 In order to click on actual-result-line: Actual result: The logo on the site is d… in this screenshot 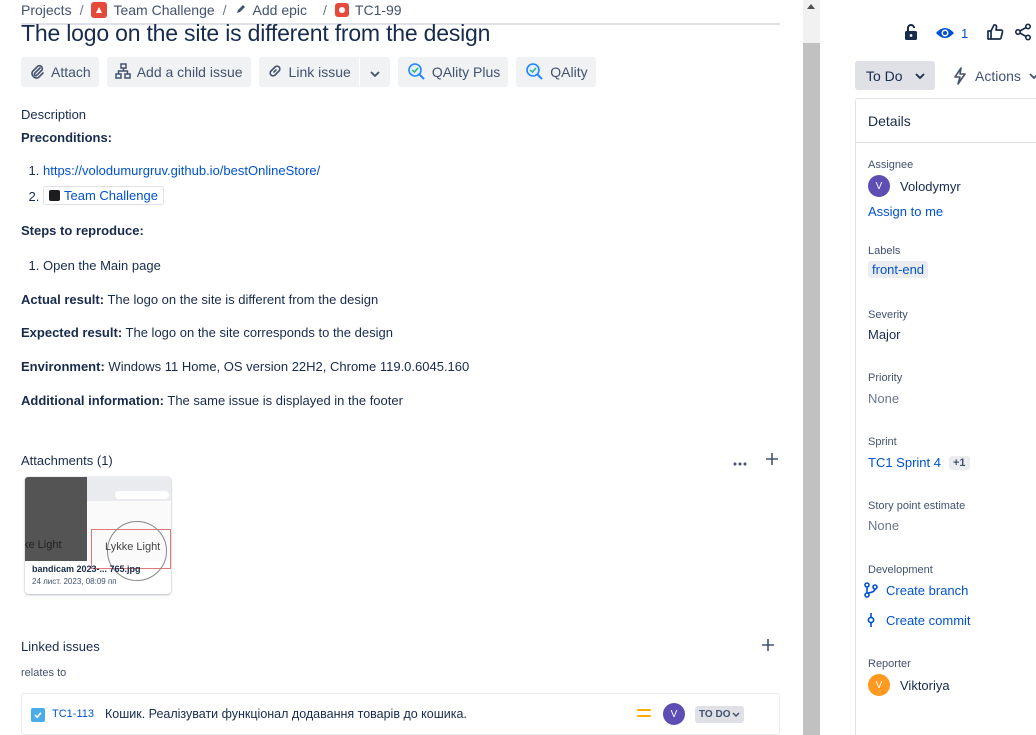, I will do `click(200, 299)`.